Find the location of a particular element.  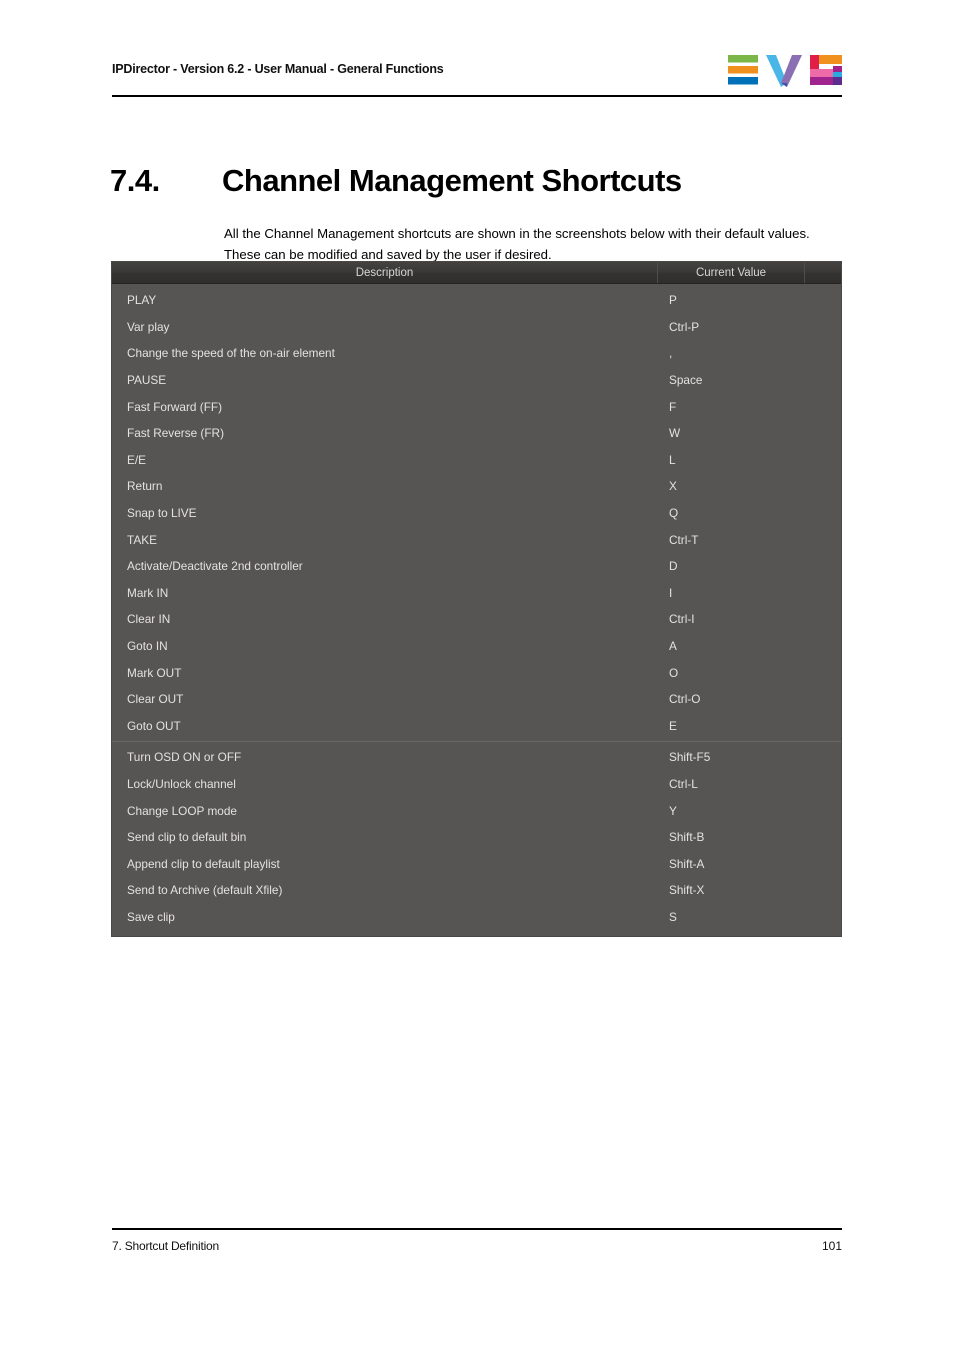

shortcut-description: PLAY is located at coordinates (142, 300).